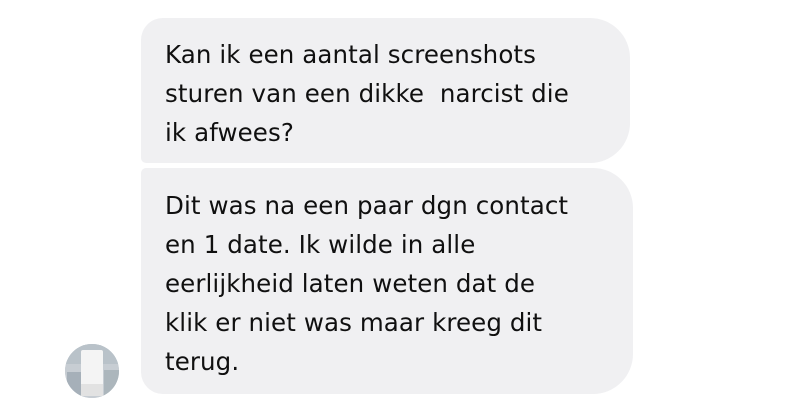  I want to click on contact-avatar-icon, so click(92, 371).